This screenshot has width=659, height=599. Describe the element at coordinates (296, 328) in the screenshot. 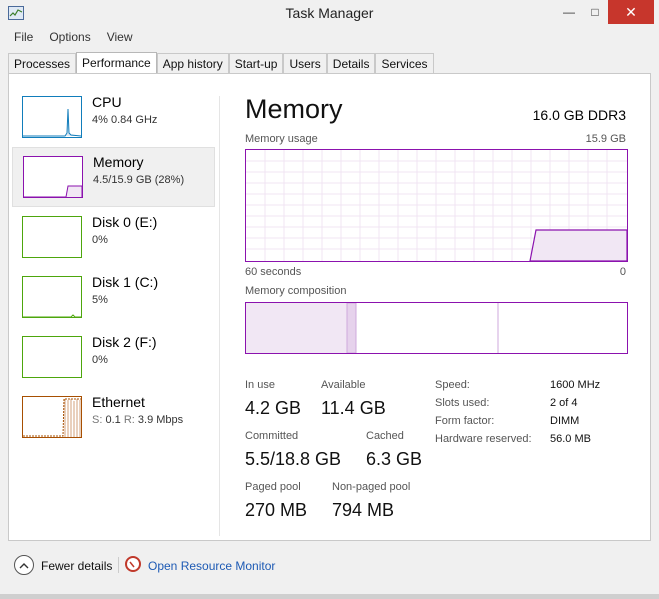

I see `composition-in-use` at that location.